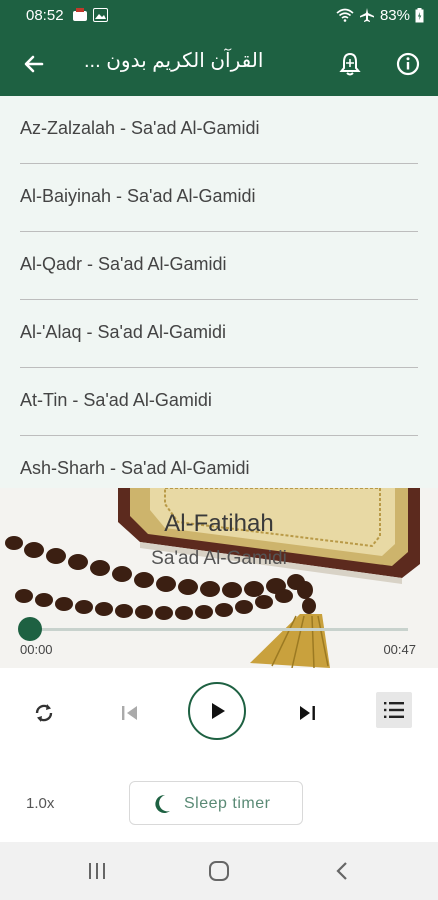  I want to click on system-navigation-bar, so click(219, 871).